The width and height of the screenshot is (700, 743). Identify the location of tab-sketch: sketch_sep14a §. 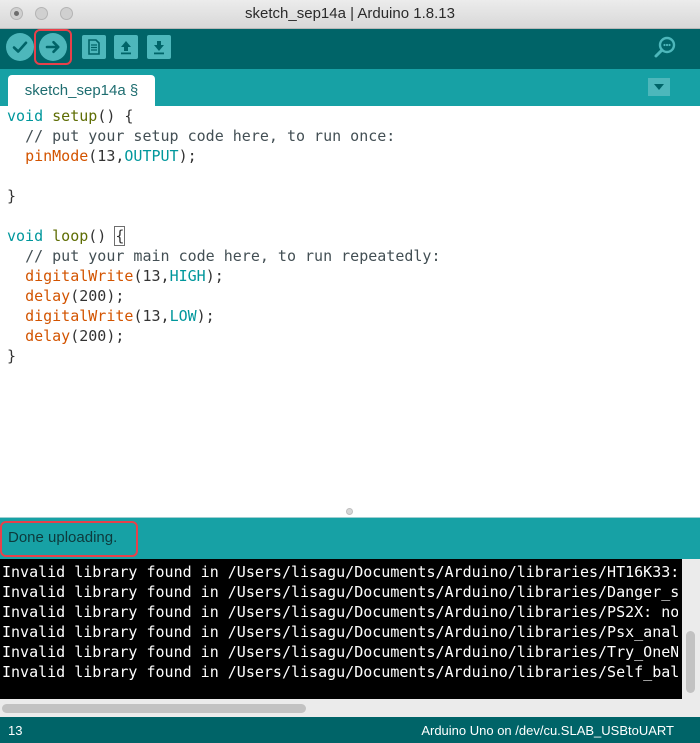
(81, 90).